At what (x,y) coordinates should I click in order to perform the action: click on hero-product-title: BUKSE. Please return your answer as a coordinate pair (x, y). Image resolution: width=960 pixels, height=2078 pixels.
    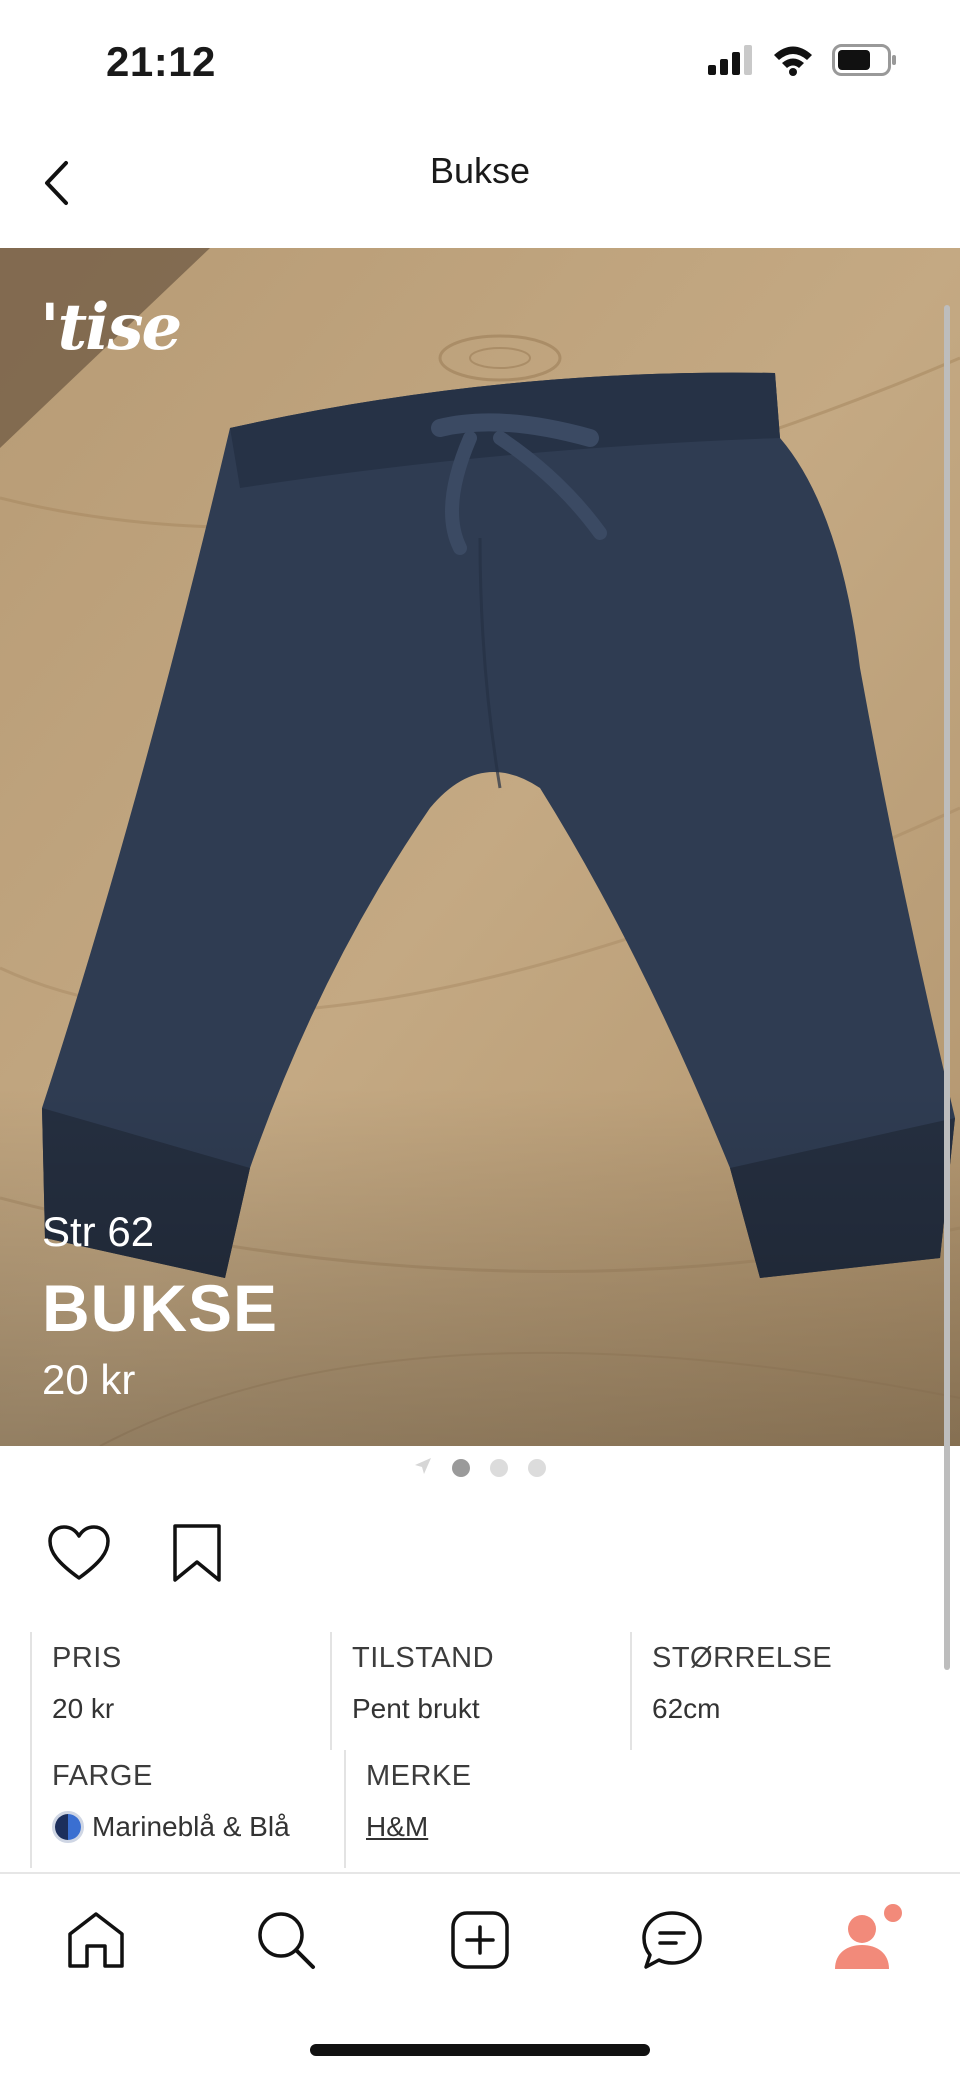
    Looking at the image, I should click on (160, 1308).